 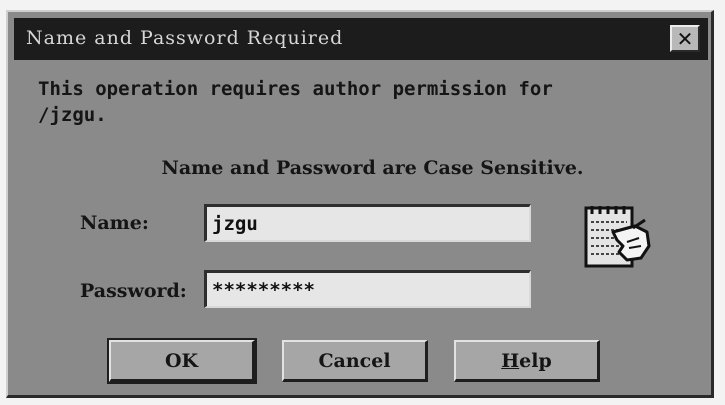 What do you see at coordinates (185, 38) in the screenshot?
I see `window-title: Name and Password Required` at bounding box center [185, 38].